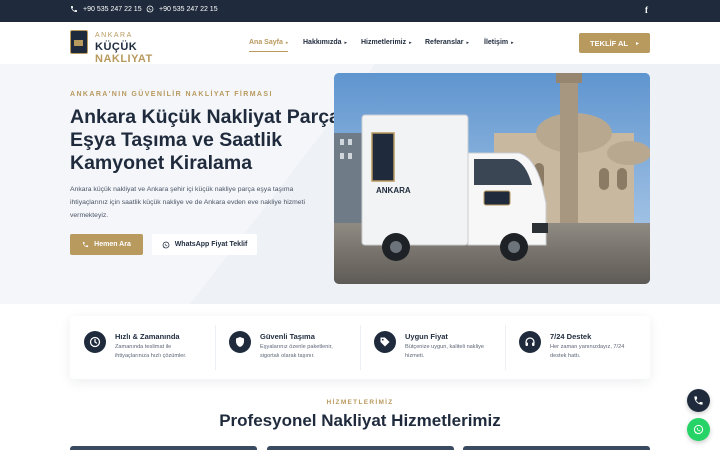 The height and width of the screenshot is (450, 720). Describe the element at coordinates (147, 336) in the screenshot. I see `feature-title: Hızlı & Zamanında` at that location.